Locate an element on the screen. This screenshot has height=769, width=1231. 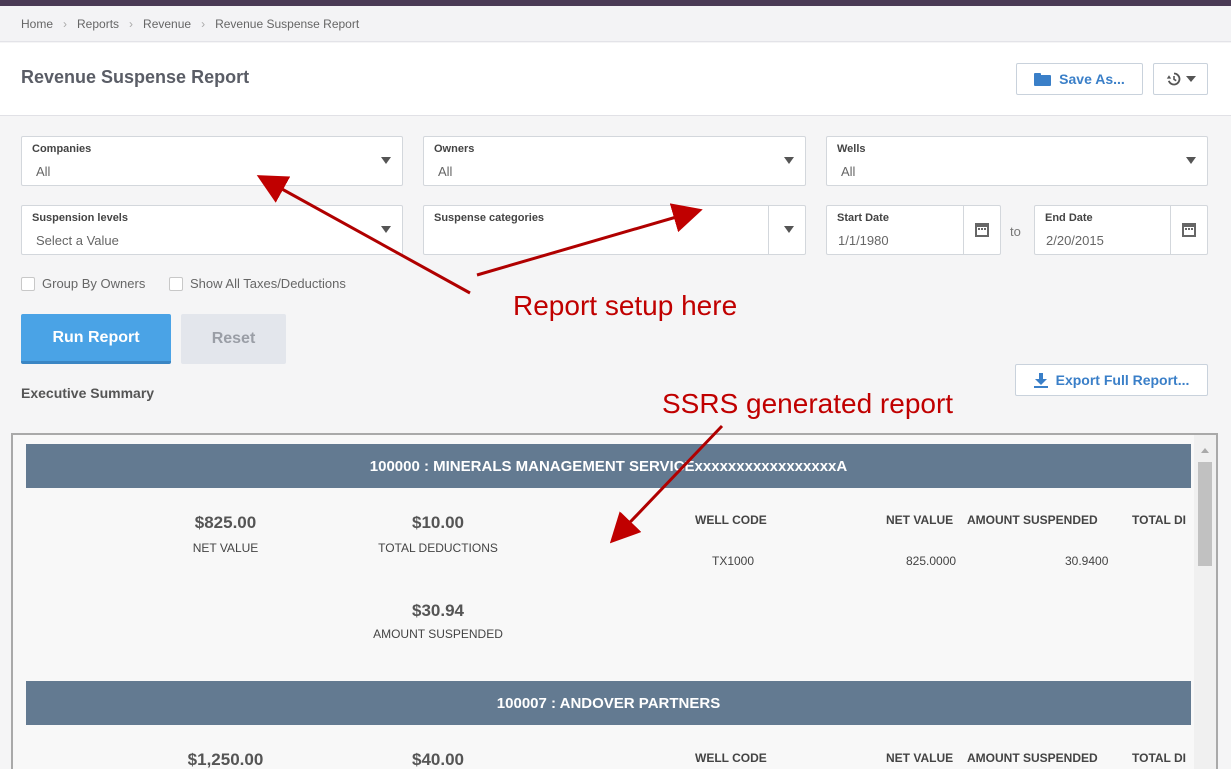
suspension-levels-select: Suspension levels Select a Value is located at coordinates (212, 230).